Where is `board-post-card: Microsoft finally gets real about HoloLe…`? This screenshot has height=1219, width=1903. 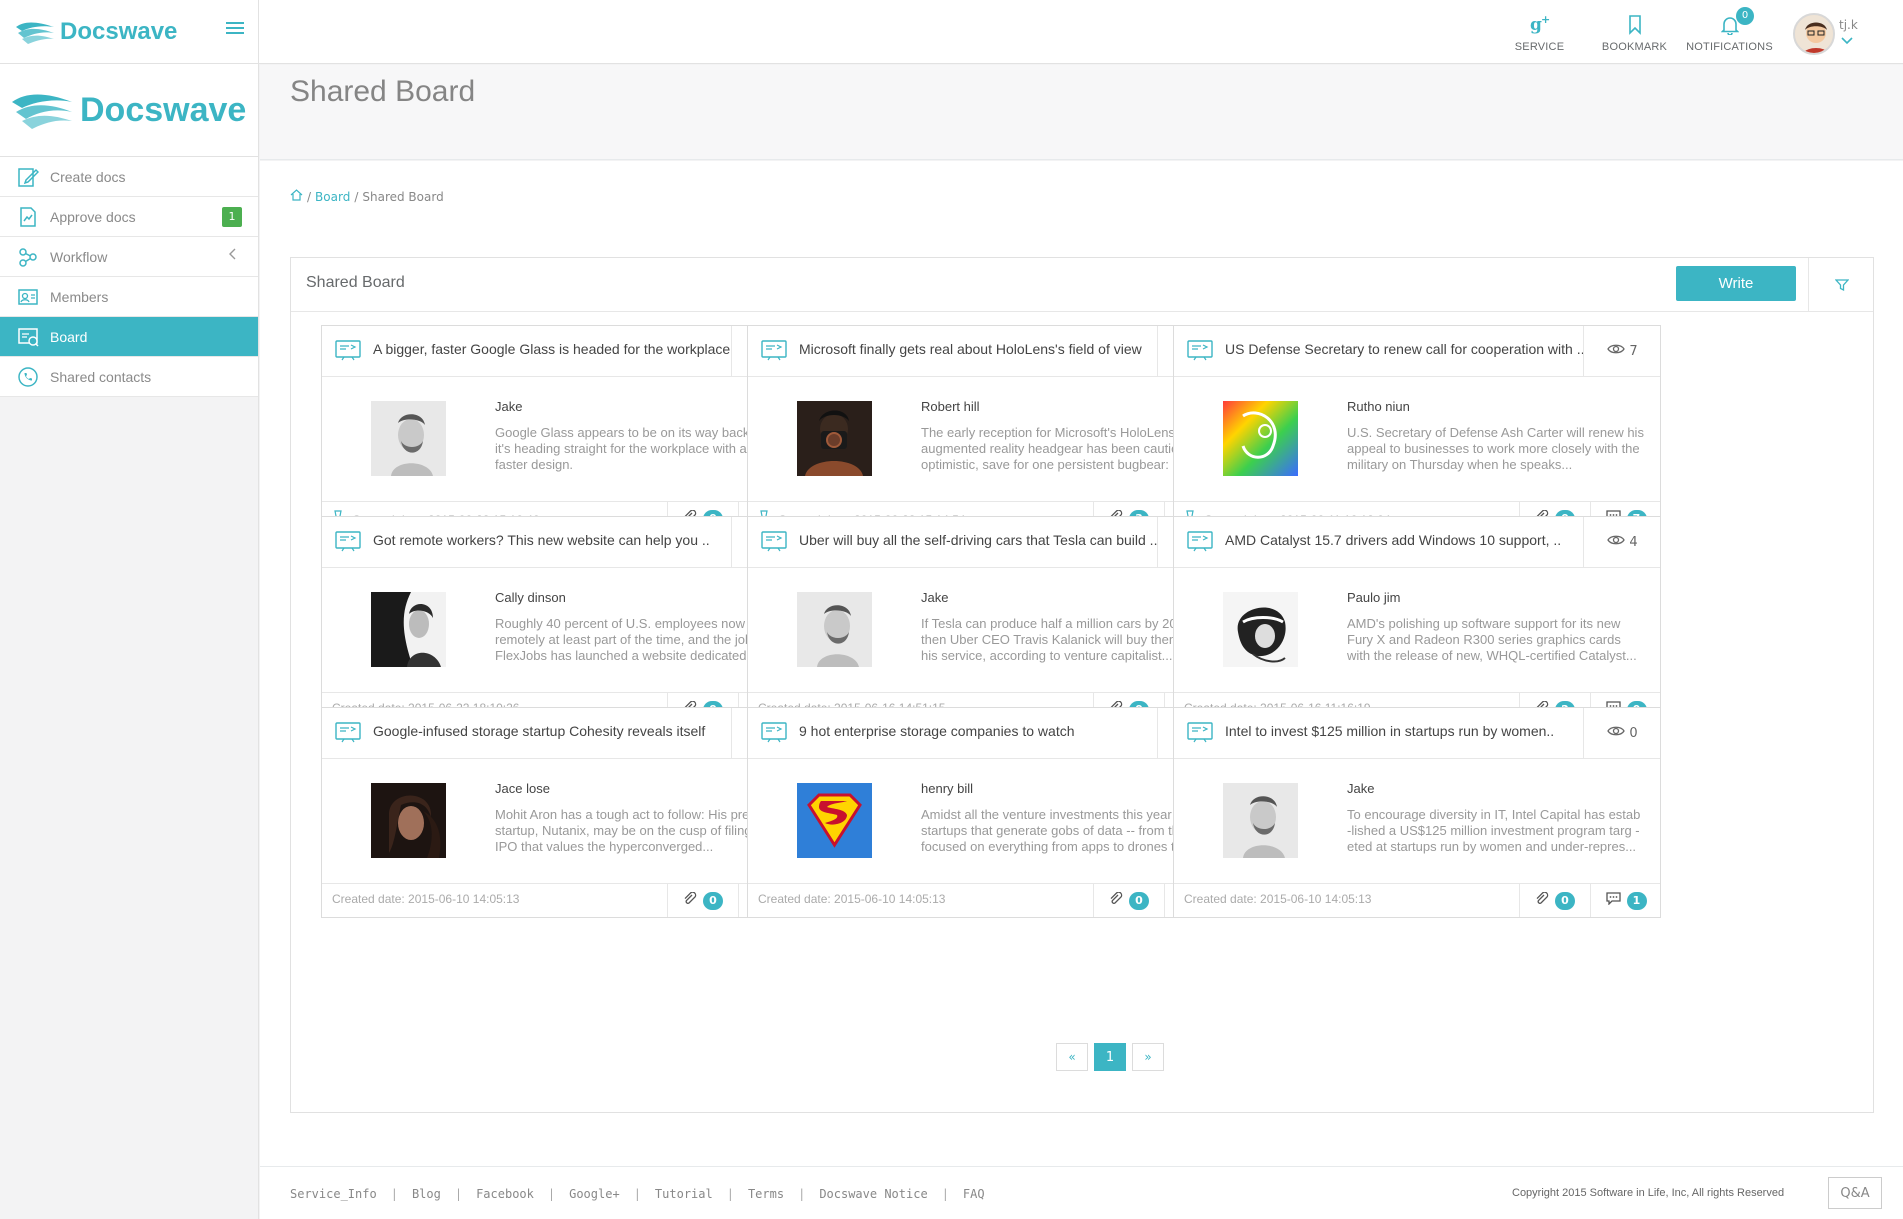
board-post-card: Microsoft finally gets real about HoloLe… is located at coordinates (991, 430).